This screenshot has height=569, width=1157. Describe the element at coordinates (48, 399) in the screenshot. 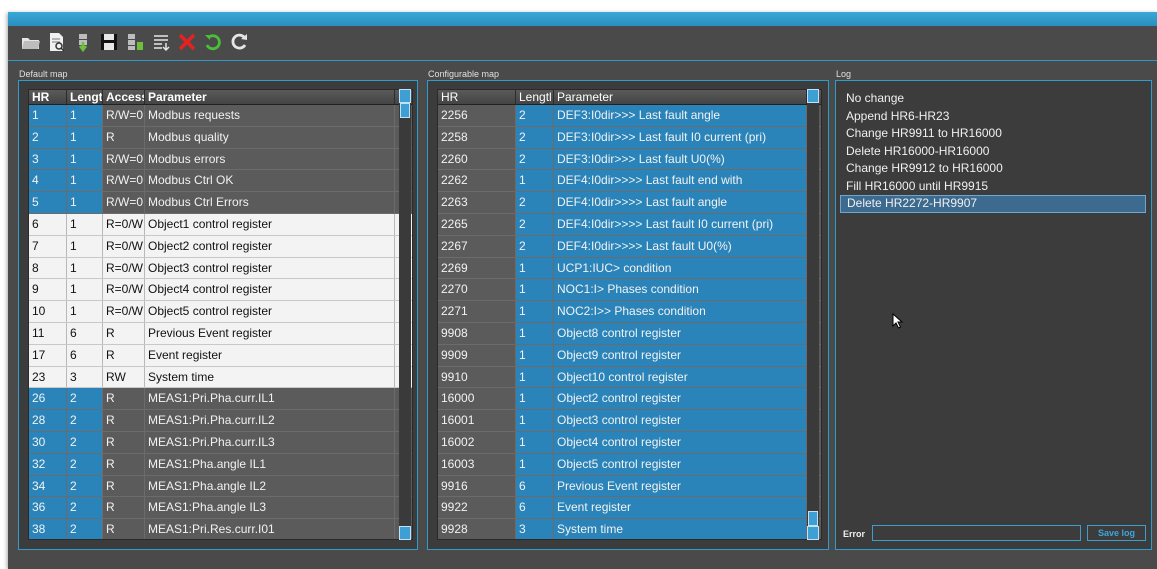

I see `cell-hr: 26` at that location.